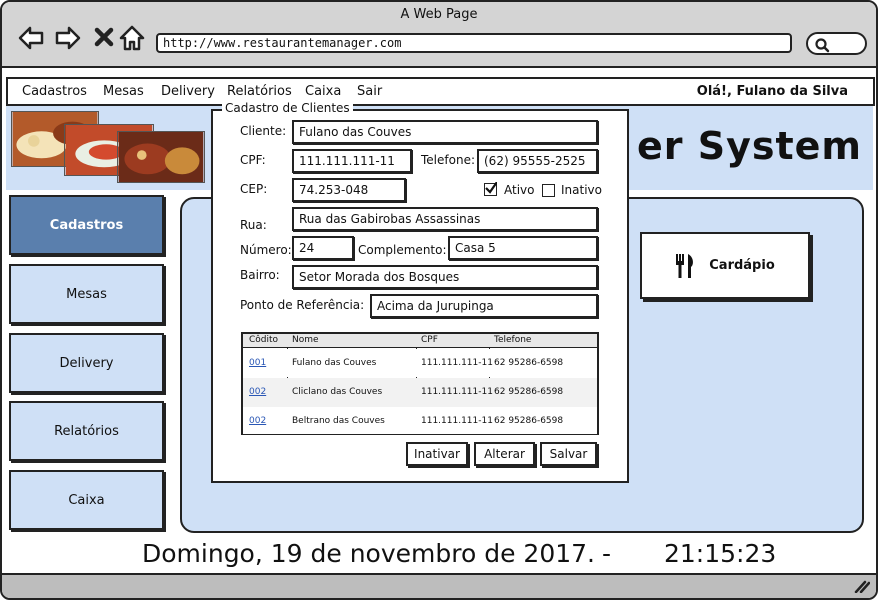  I want to click on sidebar-item-mesas: Mesas, so click(86, 294).